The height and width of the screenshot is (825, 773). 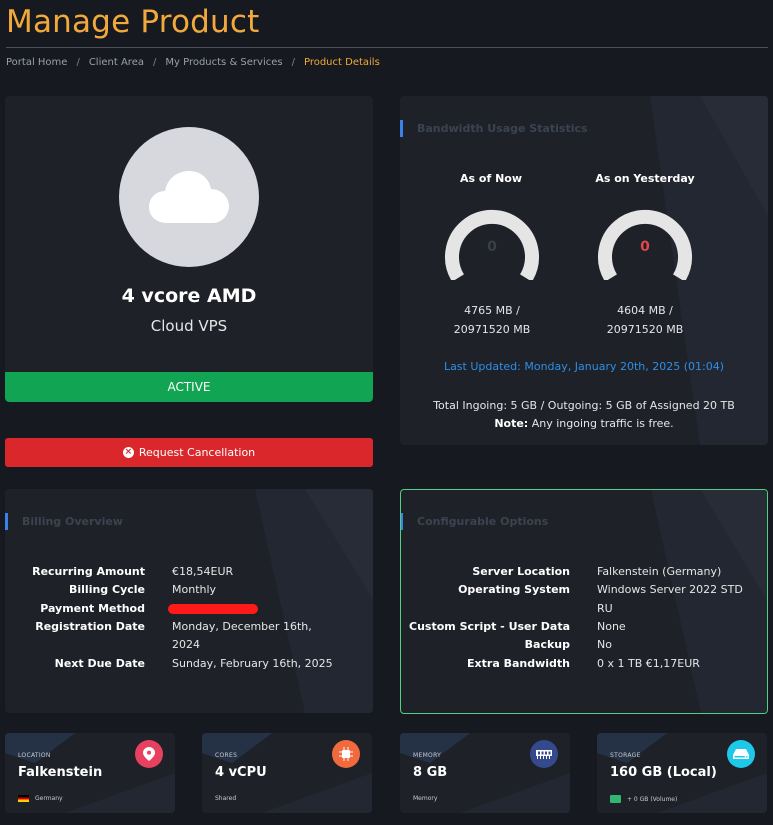 What do you see at coordinates (387, 47) in the screenshot?
I see `title-divider` at bounding box center [387, 47].